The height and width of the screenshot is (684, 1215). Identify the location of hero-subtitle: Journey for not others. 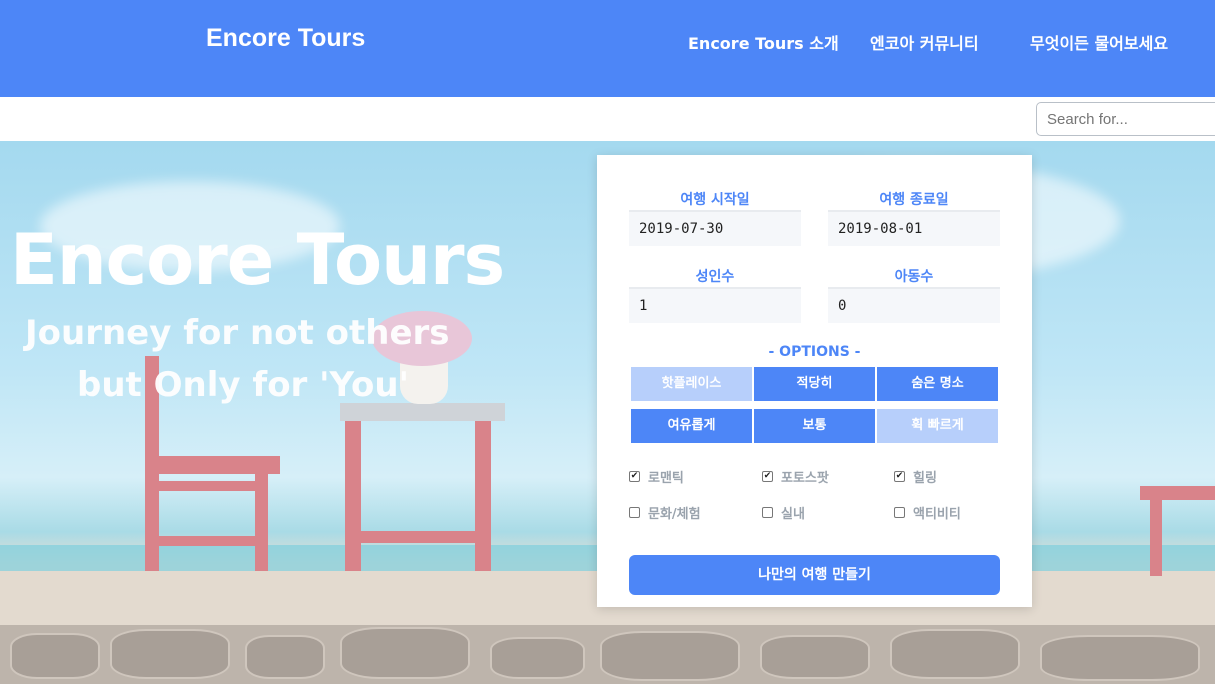
(237, 333).